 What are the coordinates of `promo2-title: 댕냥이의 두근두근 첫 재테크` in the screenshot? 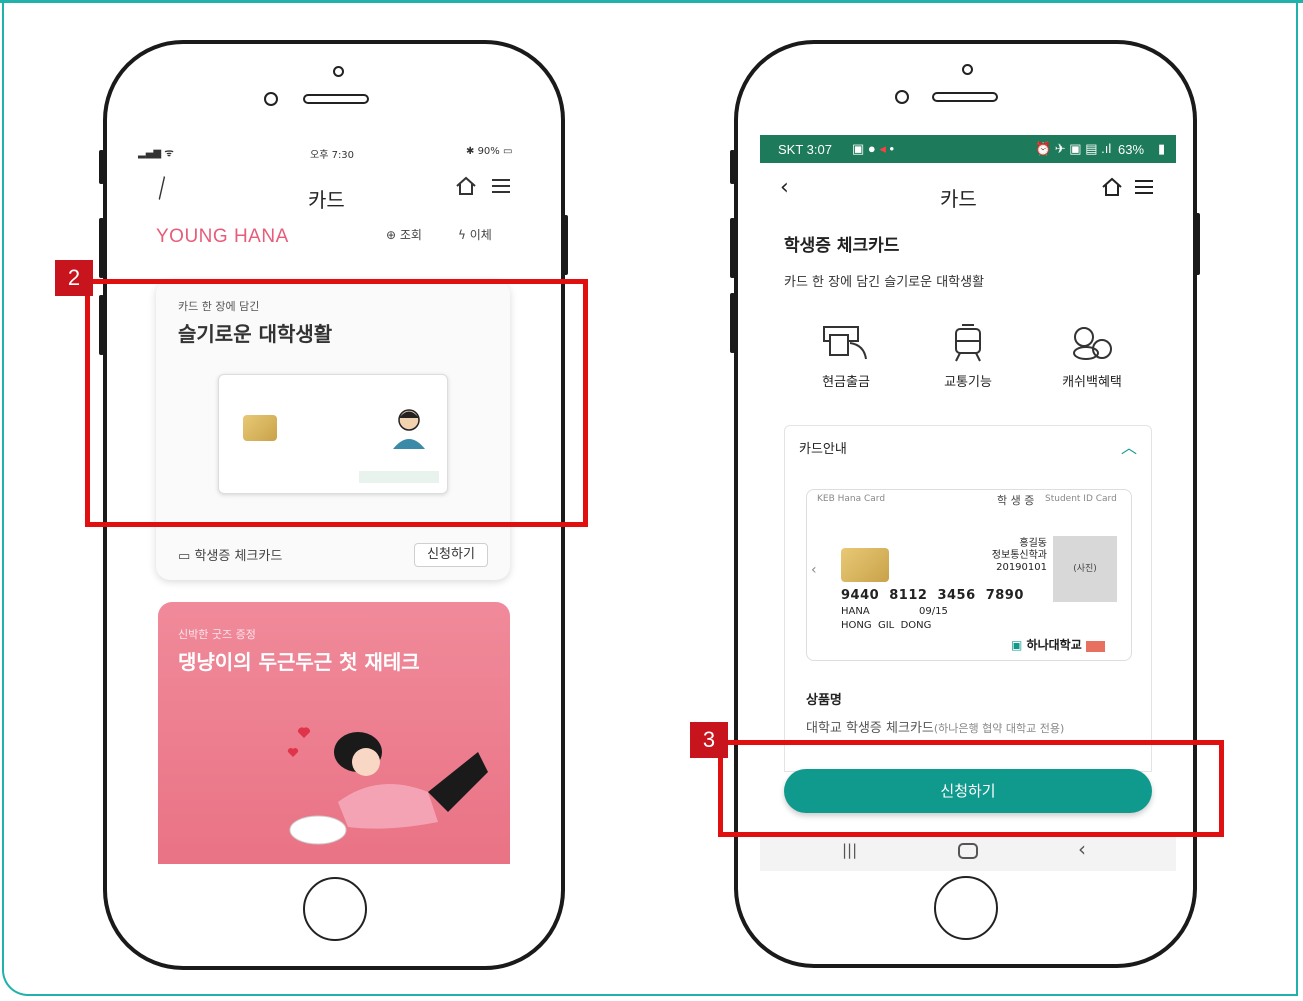 It's located at (299, 662).